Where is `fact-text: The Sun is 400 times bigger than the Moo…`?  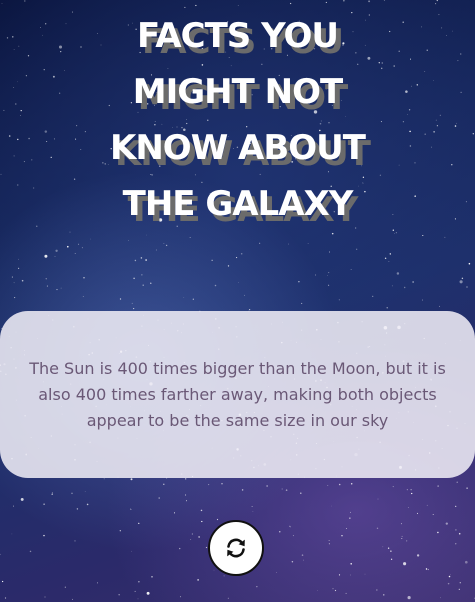 fact-text: The Sun is 400 times bigger than the Moo… is located at coordinates (237, 394).